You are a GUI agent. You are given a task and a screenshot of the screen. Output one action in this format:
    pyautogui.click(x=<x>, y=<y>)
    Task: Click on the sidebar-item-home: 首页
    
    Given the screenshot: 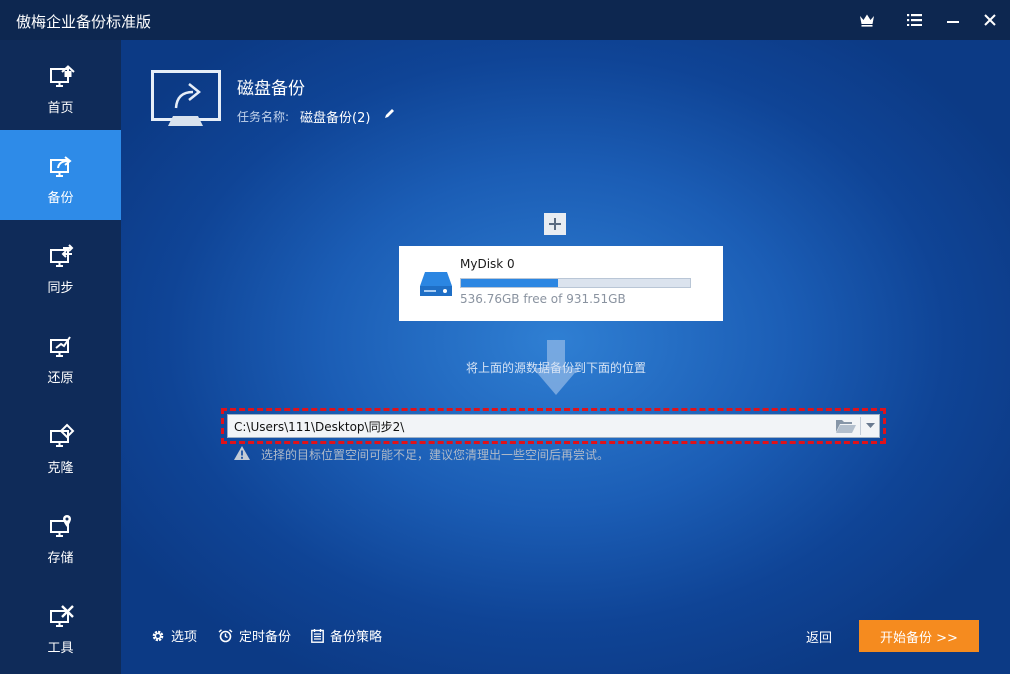 What is the action you would take?
    pyautogui.click(x=60, y=85)
    